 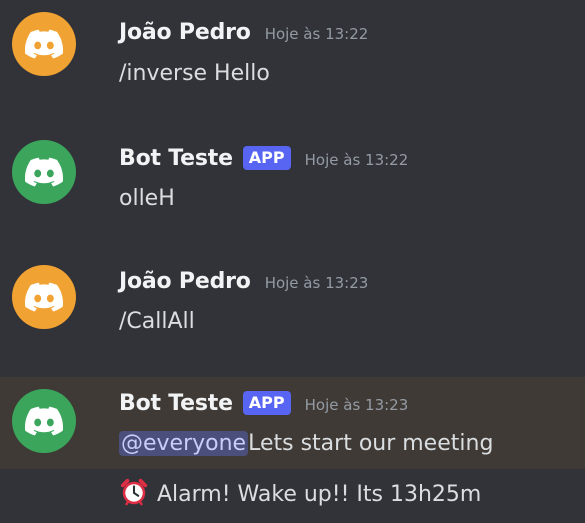 I want to click on message-content: @everyoneLets start our meeting, so click(x=306, y=444).